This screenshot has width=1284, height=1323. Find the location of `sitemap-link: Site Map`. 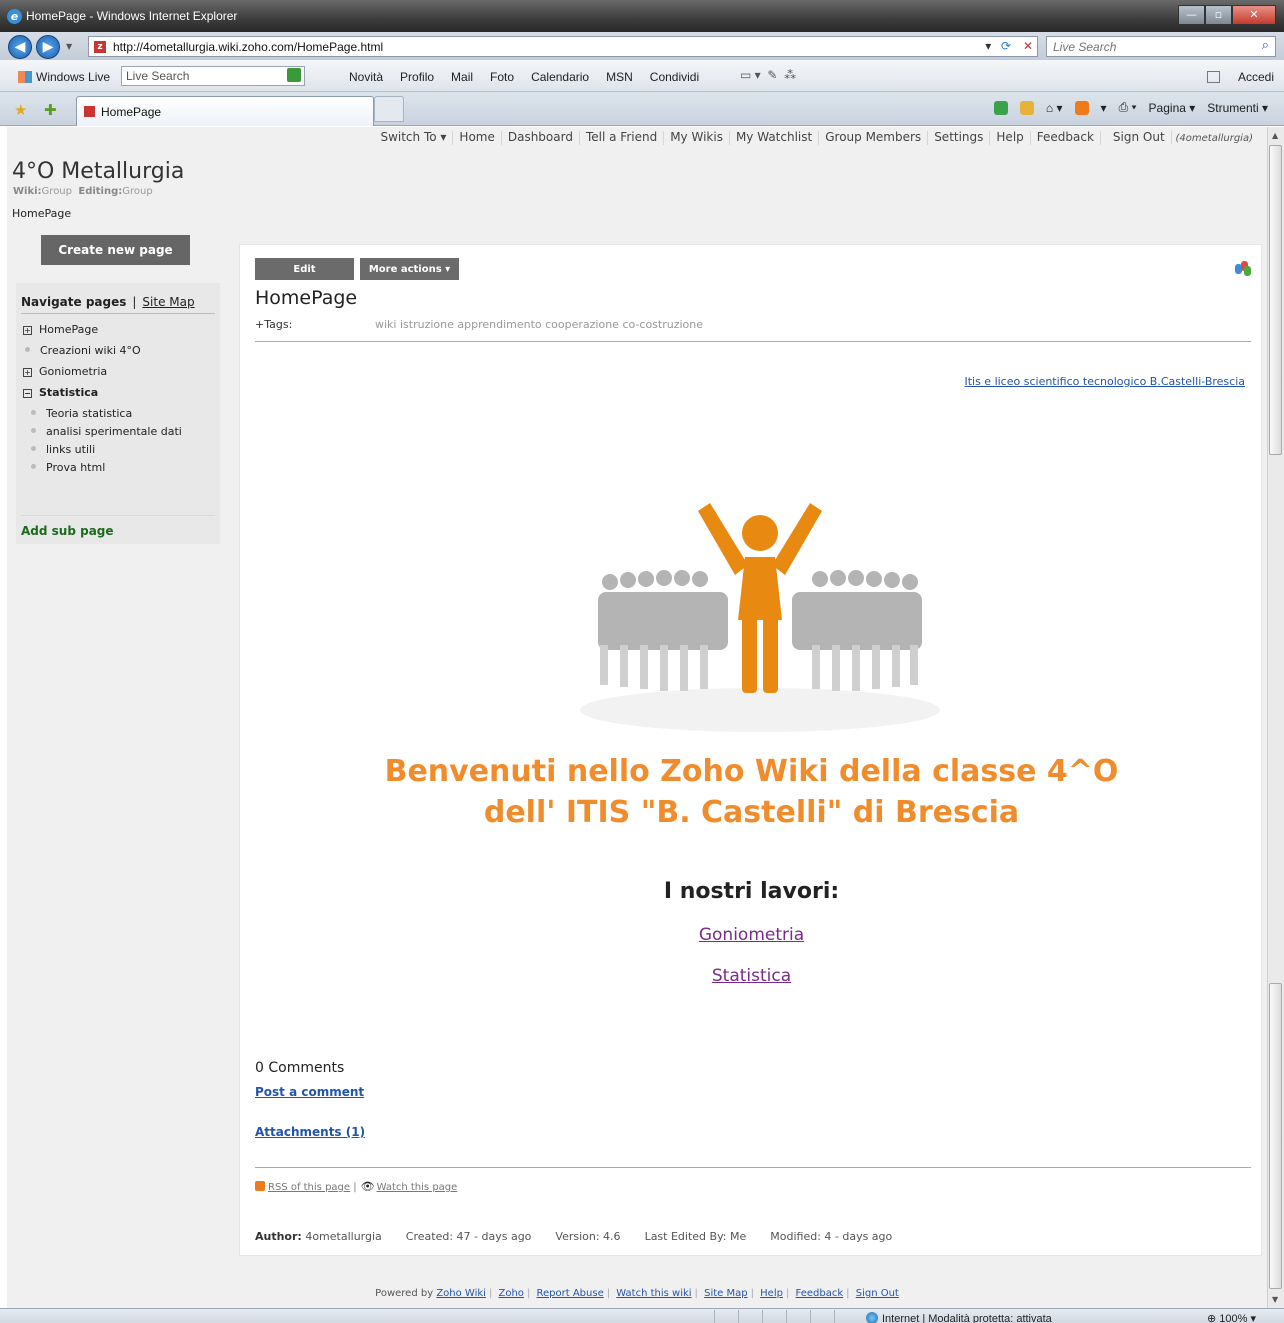

sitemap-link: Site Map is located at coordinates (168, 302).